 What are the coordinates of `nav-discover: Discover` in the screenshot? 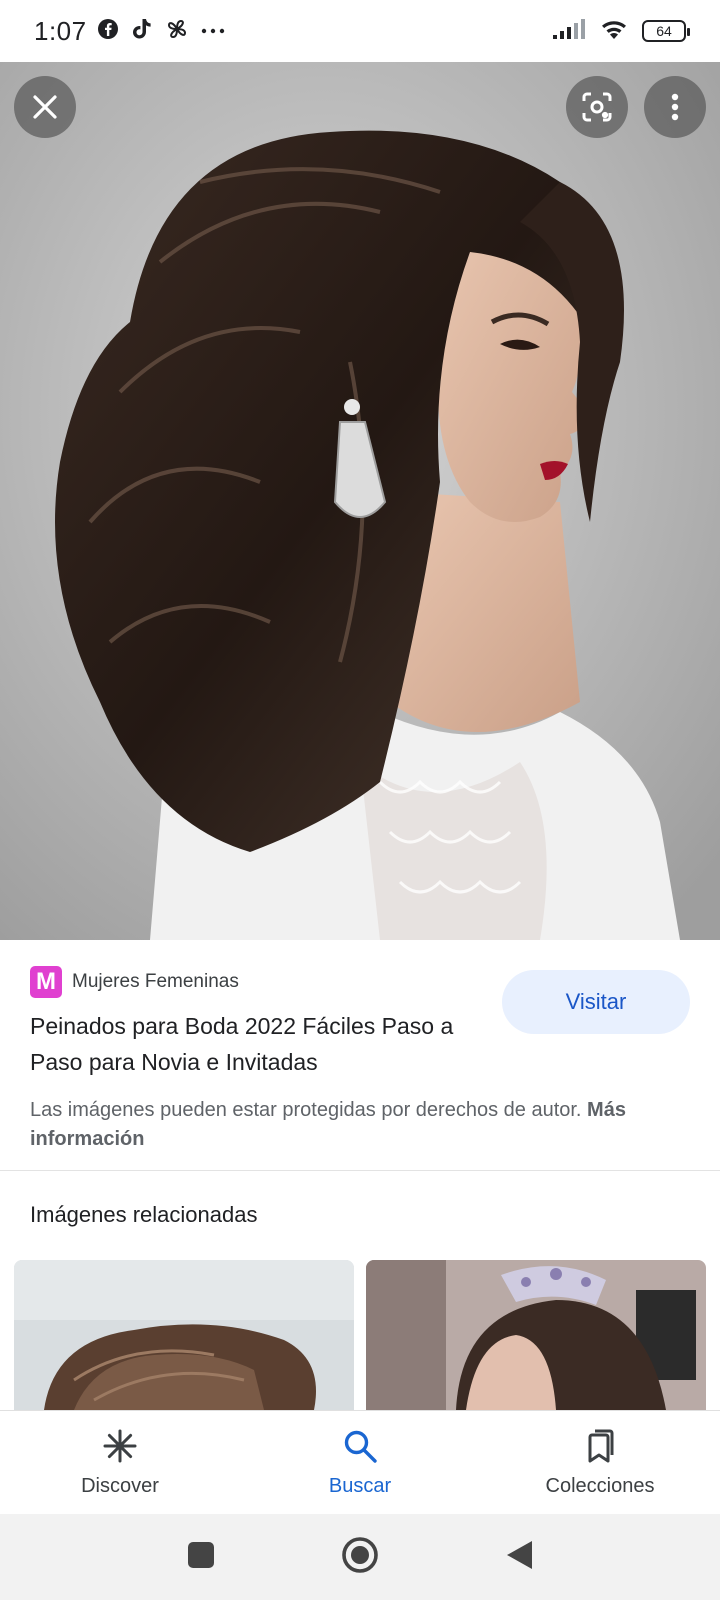 It's located at (120, 1462).